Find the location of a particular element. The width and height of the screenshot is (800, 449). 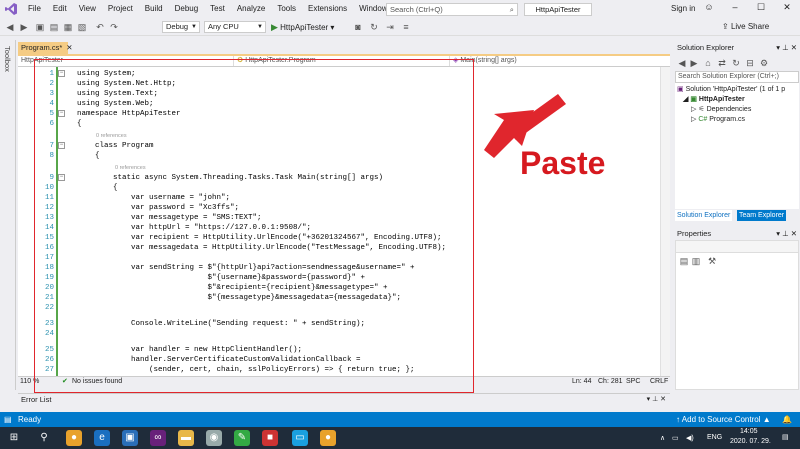

tree-dependencies: ▷ ⚟ Dependencies is located at coordinates (721, 109).